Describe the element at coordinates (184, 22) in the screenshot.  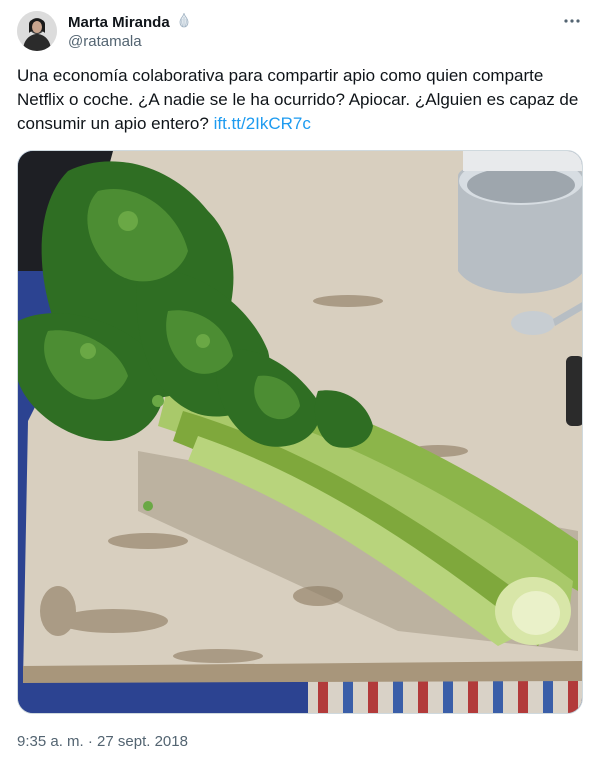
I see `garlic-badge-icon` at that location.